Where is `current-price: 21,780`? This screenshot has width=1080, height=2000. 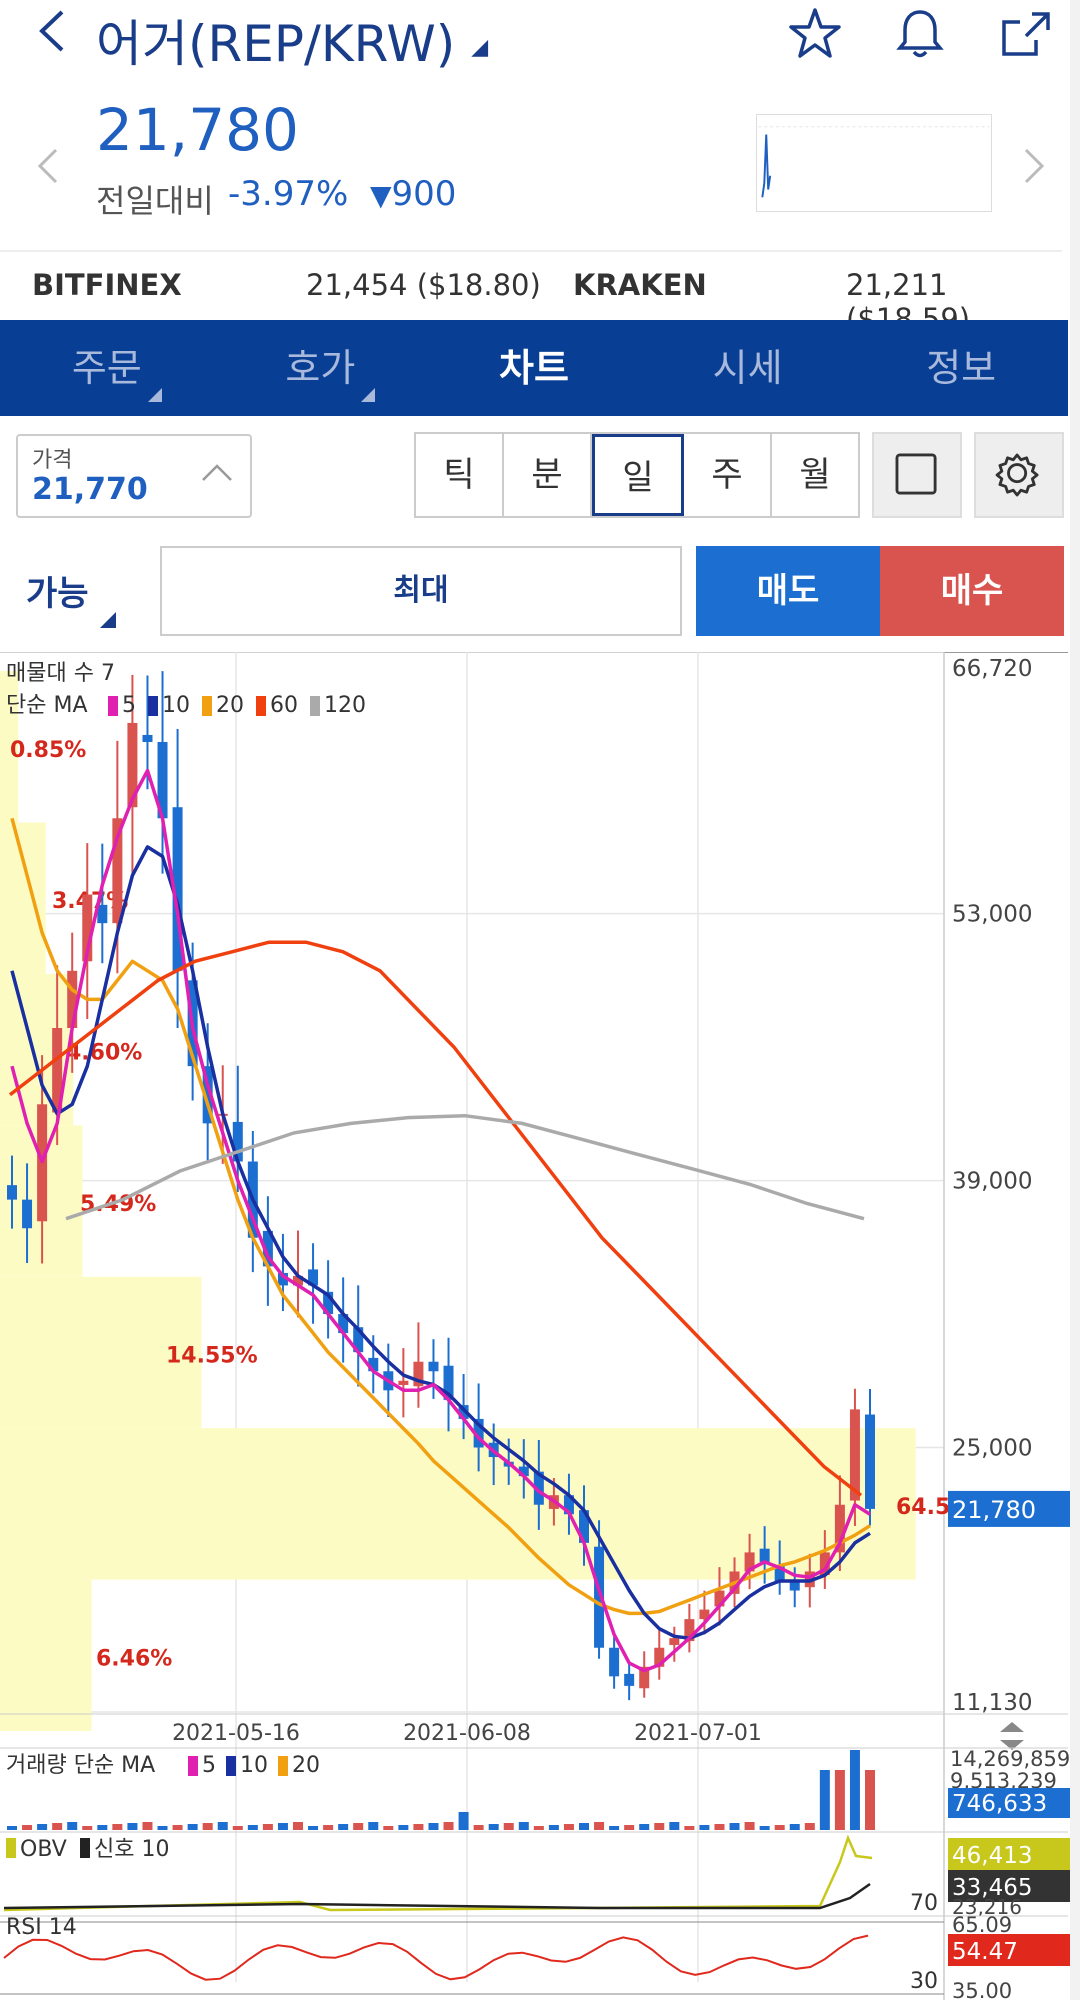 current-price: 21,780 is located at coordinates (197, 130).